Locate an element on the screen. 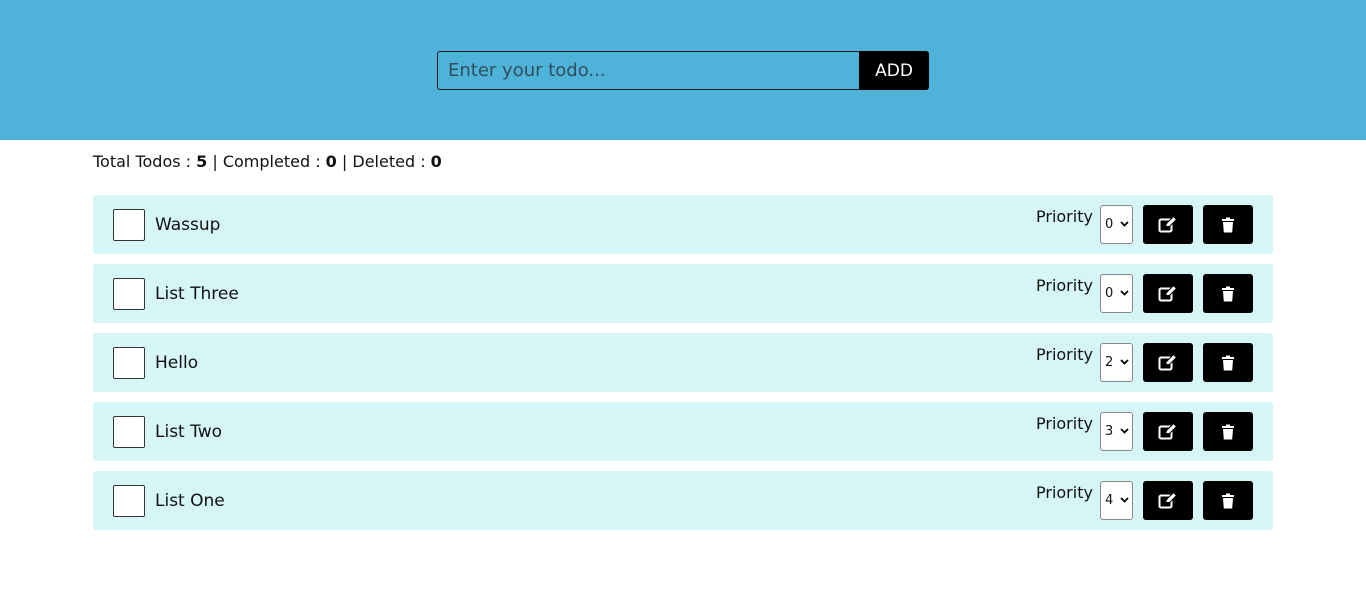 The width and height of the screenshot is (1366, 607). todo-item: List Three Priority 0 is located at coordinates (683, 293).